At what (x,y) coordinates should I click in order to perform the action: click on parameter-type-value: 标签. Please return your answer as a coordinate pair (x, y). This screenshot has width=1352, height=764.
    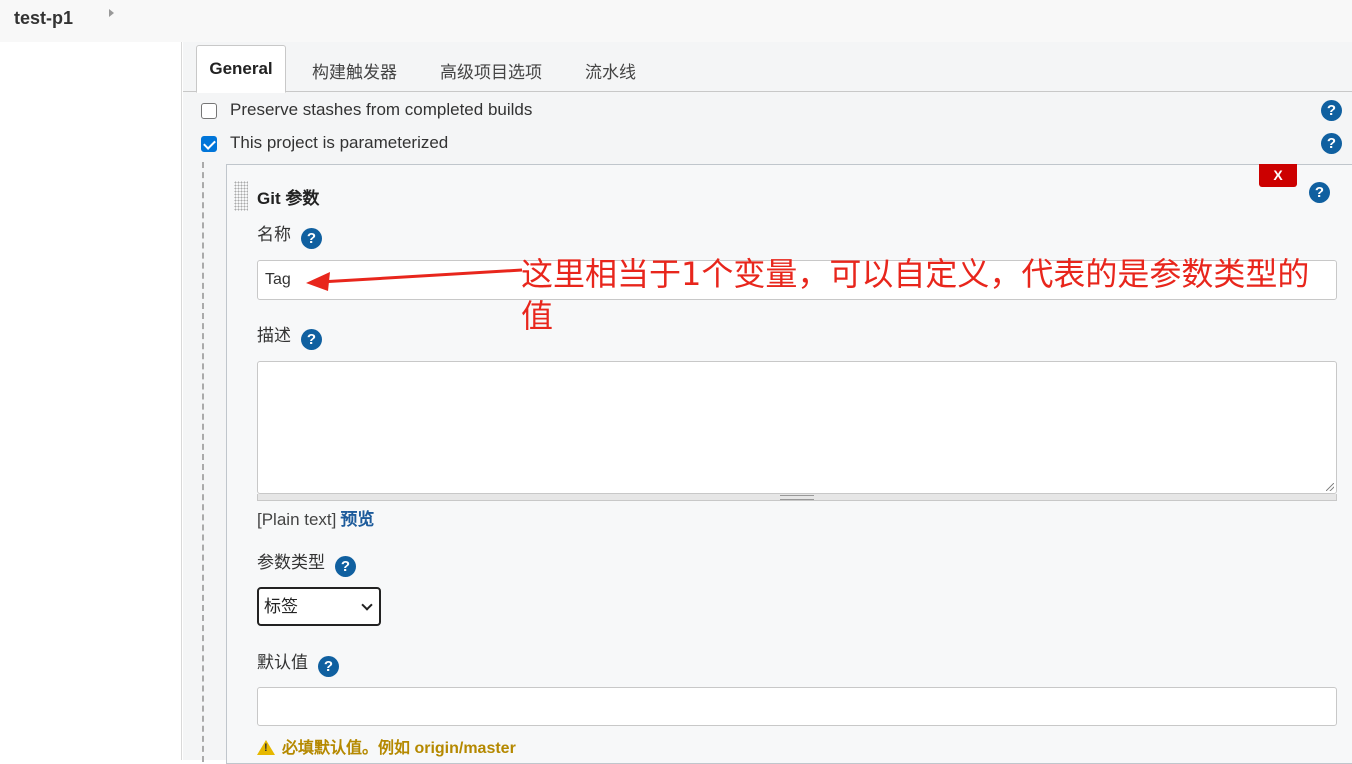
    Looking at the image, I should click on (281, 606).